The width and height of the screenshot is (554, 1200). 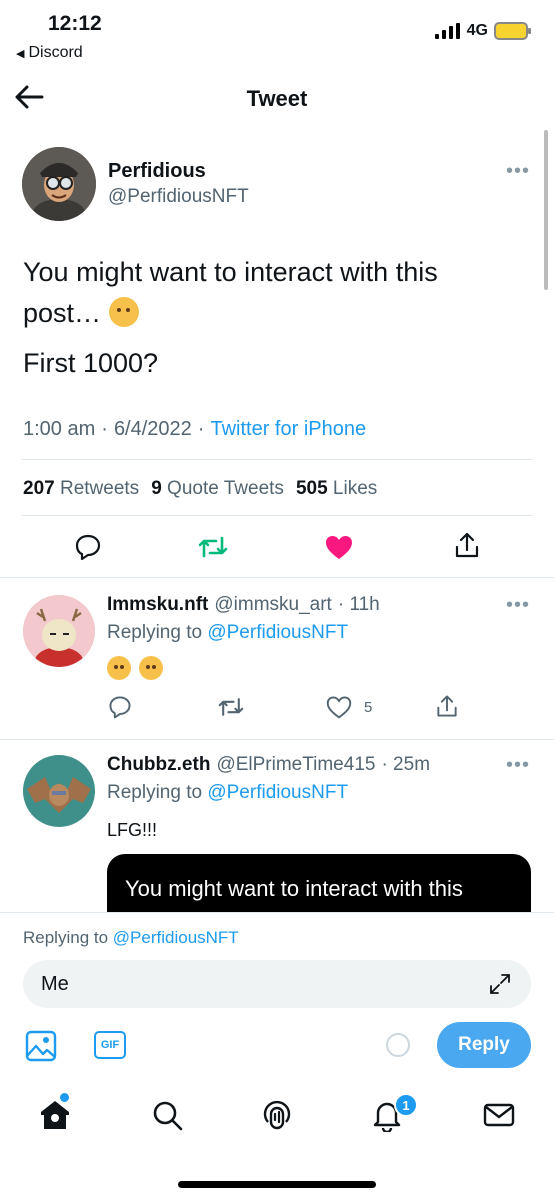 I want to click on retweet-icon, so click(x=212, y=547).